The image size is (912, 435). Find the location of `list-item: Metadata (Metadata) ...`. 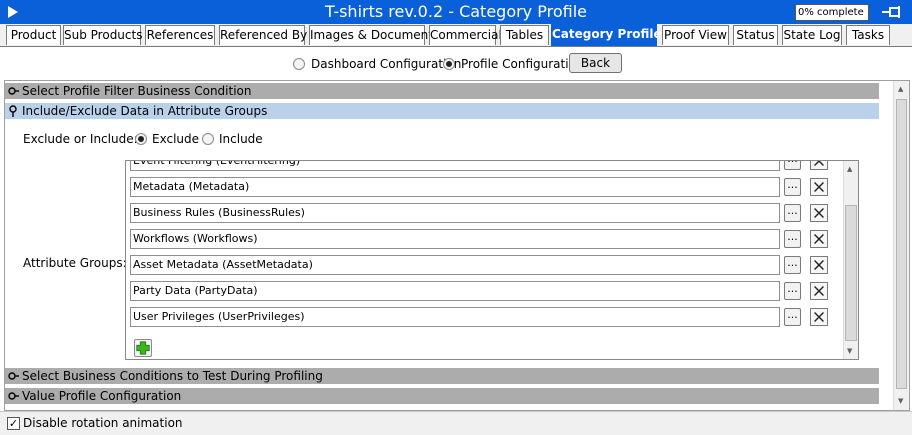

list-item: Metadata (Metadata) ... is located at coordinates (484, 187).